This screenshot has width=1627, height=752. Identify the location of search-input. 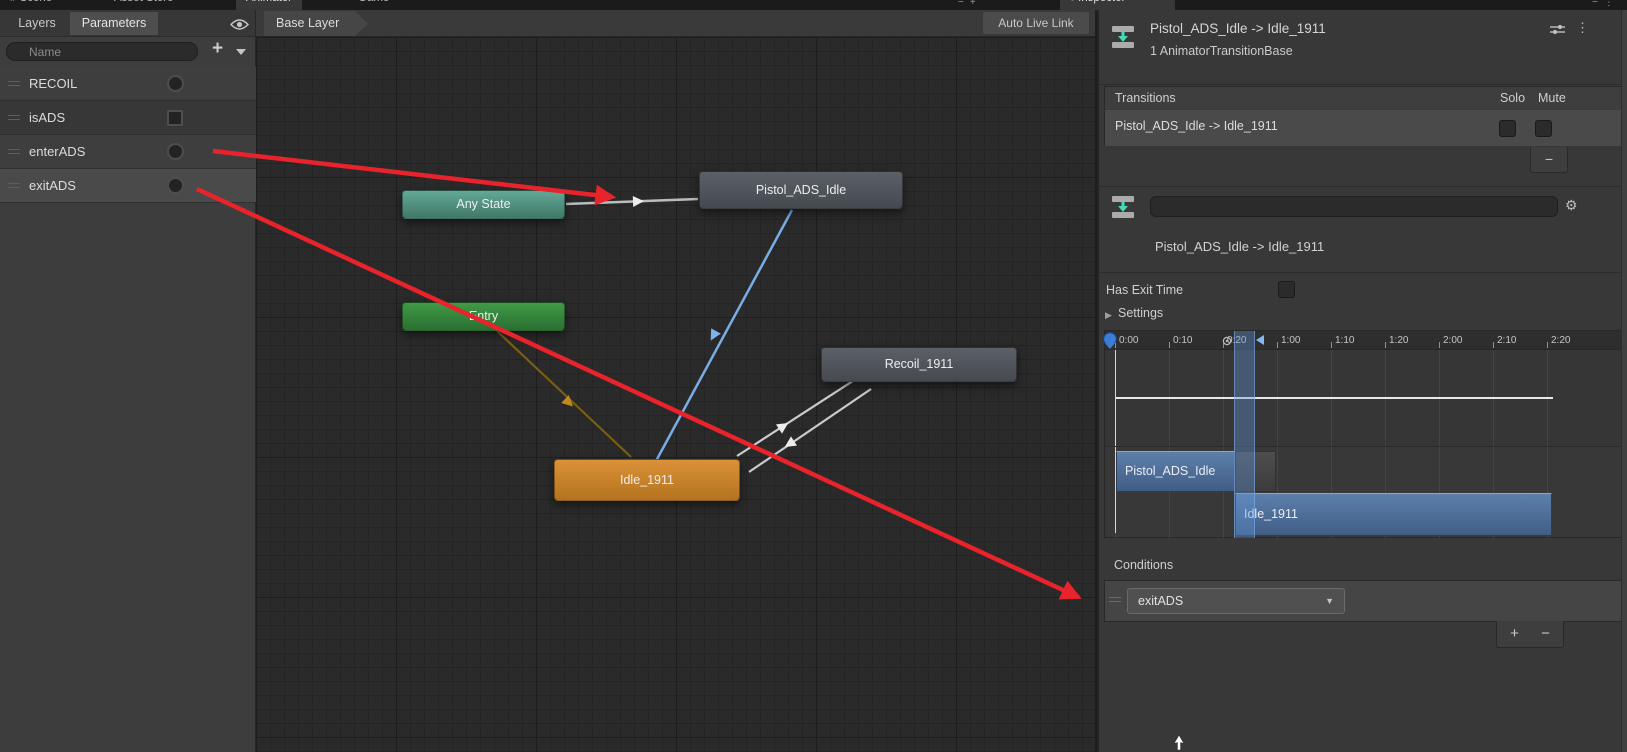
(102, 51).